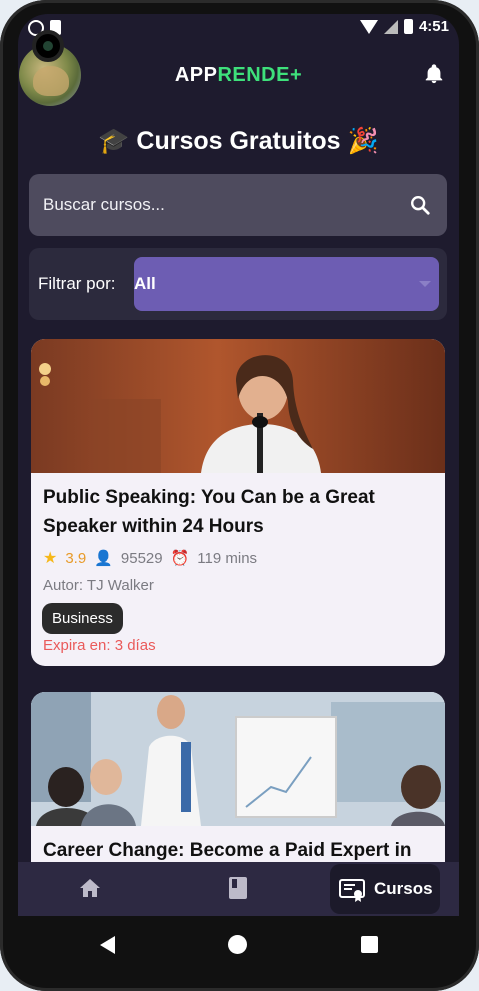 This screenshot has height=991, width=479. What do you see at coordinates (213, 205) in the screenshot?
I see `search-input` at bounding box center [213, 205].